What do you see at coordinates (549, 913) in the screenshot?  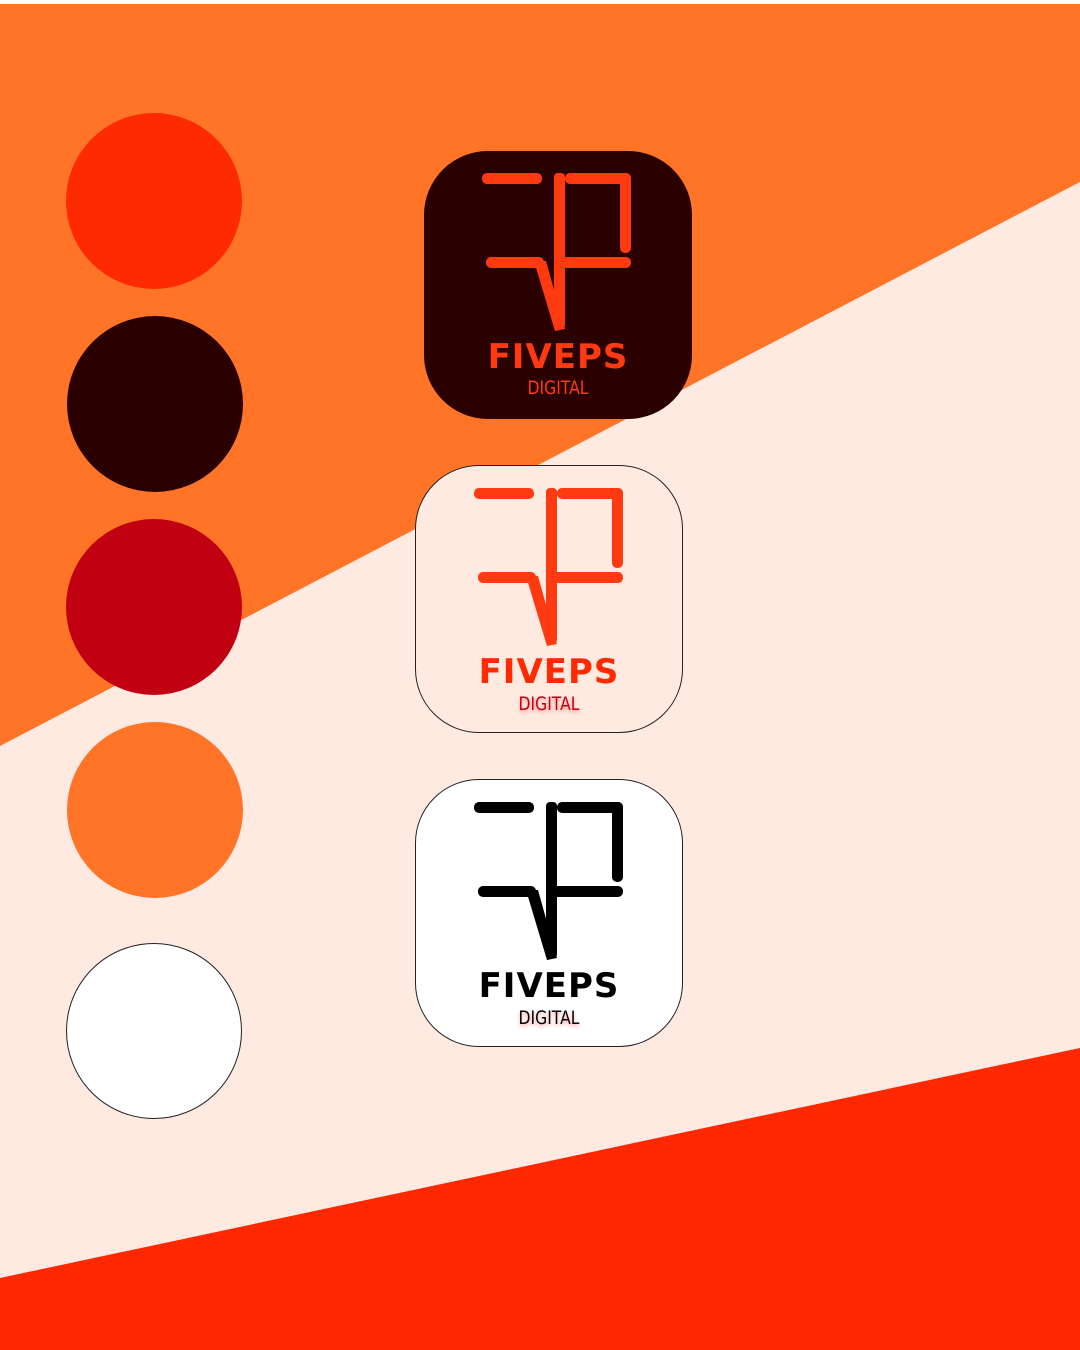 I see `logo-card-mono: FIVEPS DIGITAL` at bounding box center [549, 913].